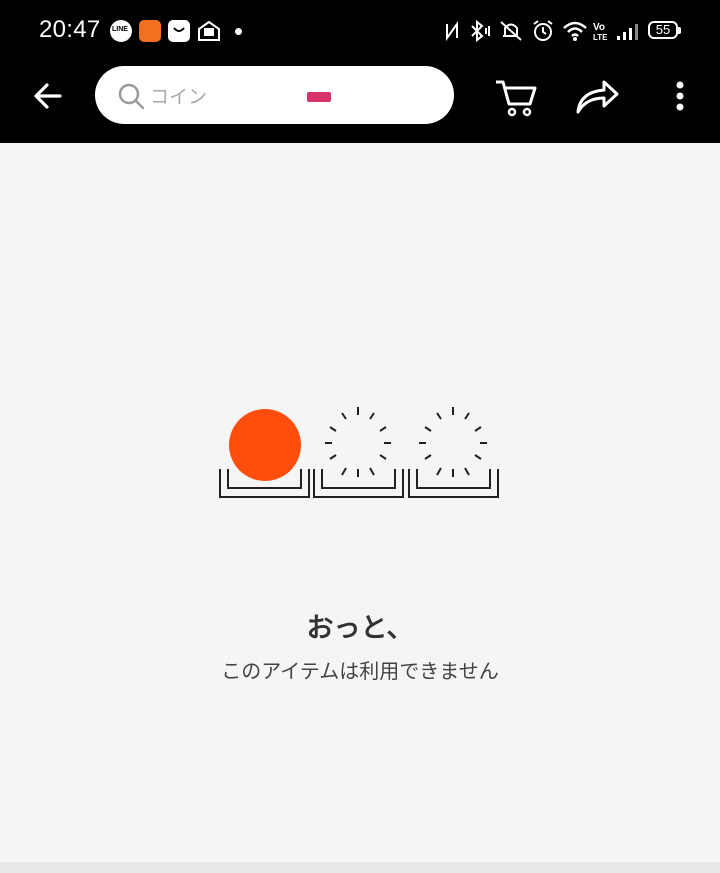  Describe the element at coordinates (274, 95) in the screenshot. I see `search-input: コイン` at that location.